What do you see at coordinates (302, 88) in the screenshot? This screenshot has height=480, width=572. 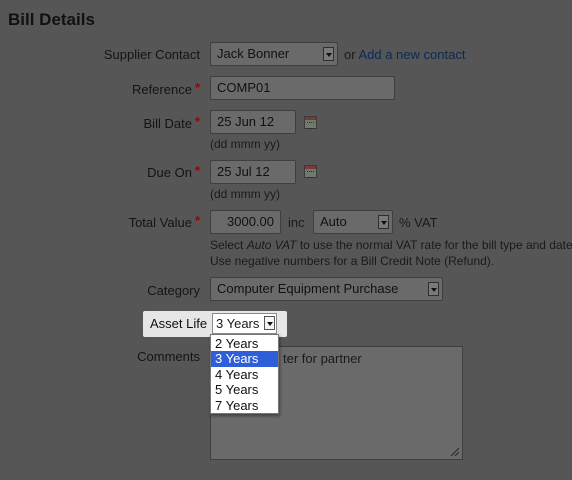 I see `reference-input: COMP01` at bounding box center [302, 88].